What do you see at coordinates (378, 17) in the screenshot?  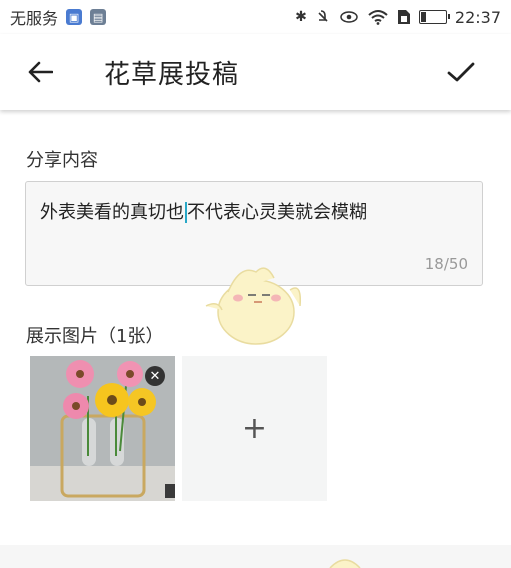 I see `wifi-icon` at bounding box center [378, 17].